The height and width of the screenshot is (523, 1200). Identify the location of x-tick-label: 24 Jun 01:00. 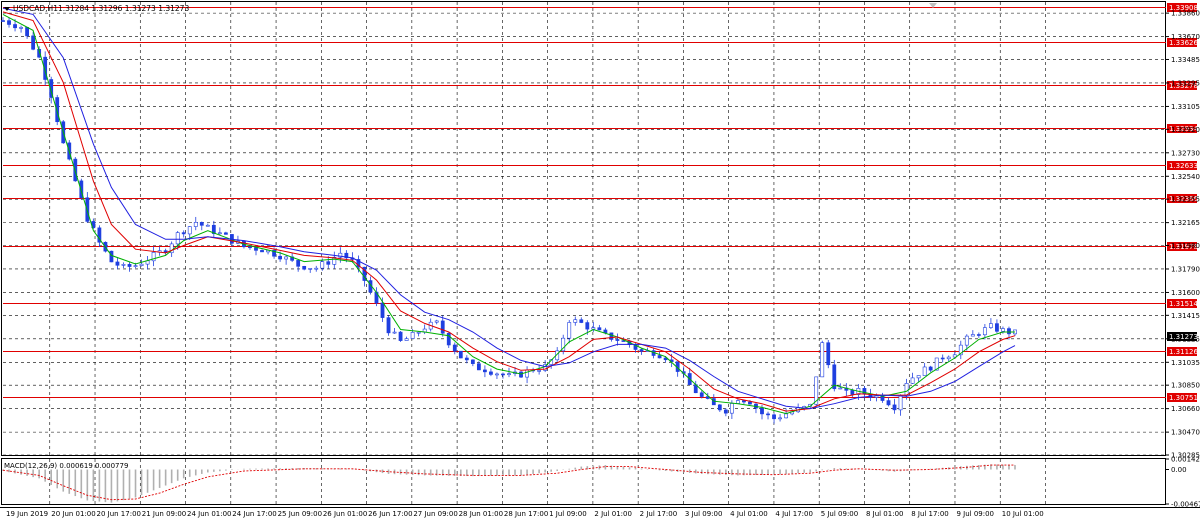
(209, 514).